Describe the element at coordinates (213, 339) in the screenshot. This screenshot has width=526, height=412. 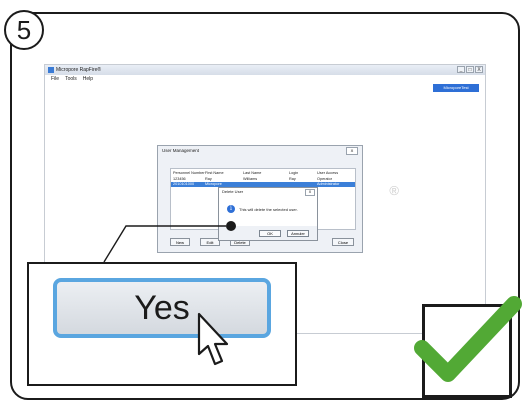
I see `mouse-pointer-icon` at that location.